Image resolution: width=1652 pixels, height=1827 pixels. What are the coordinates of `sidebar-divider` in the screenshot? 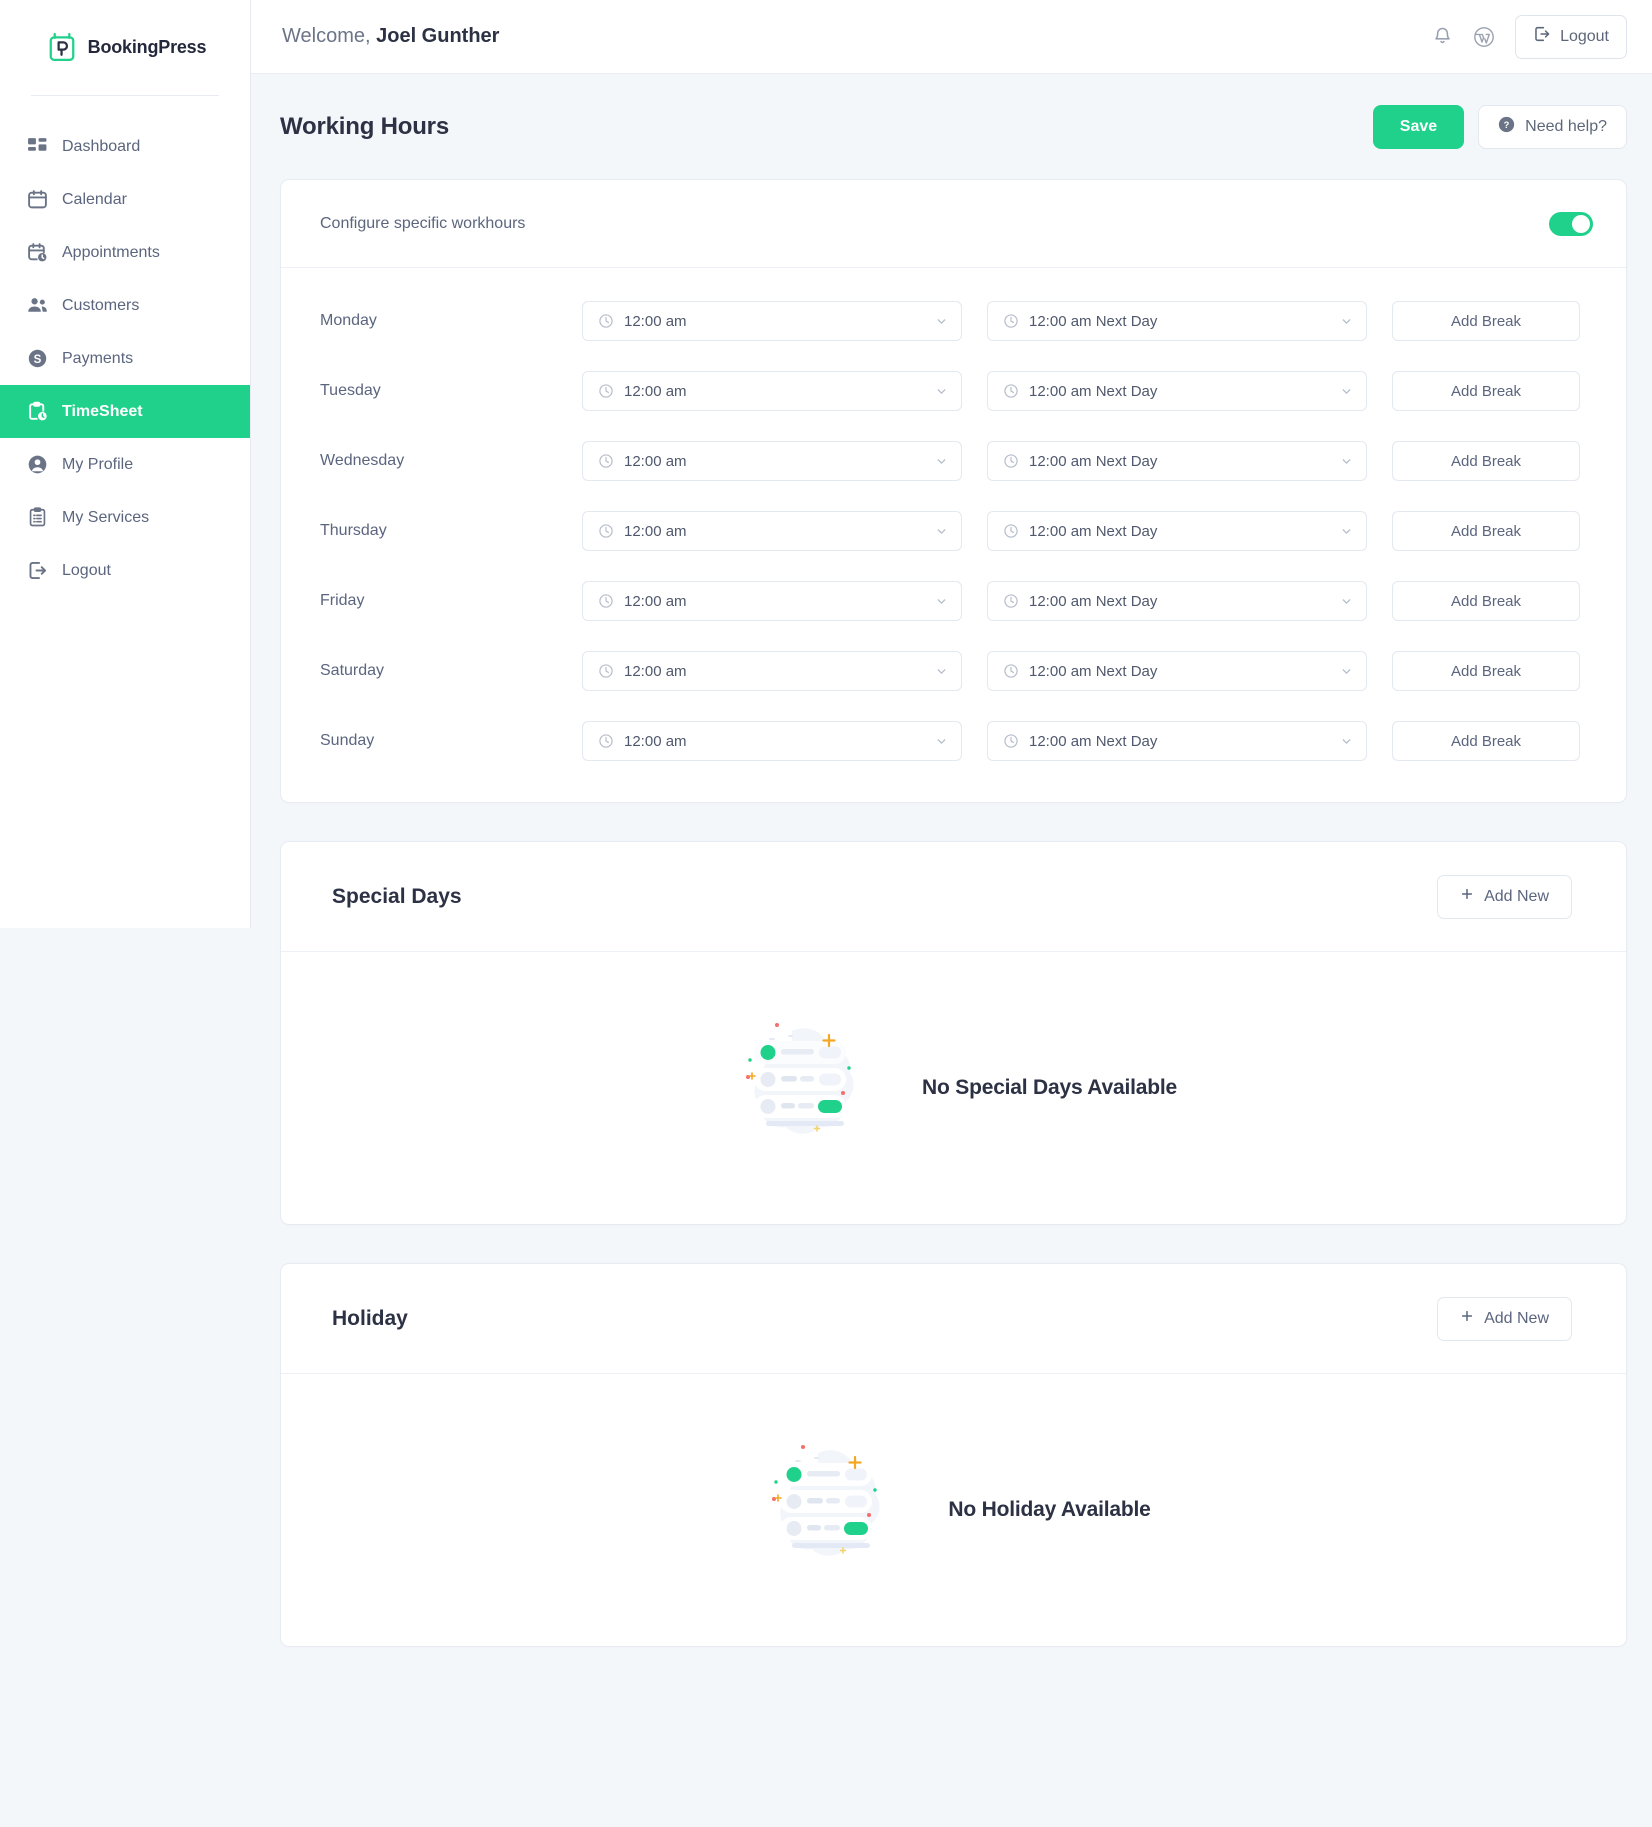 It's located at (125, 95).